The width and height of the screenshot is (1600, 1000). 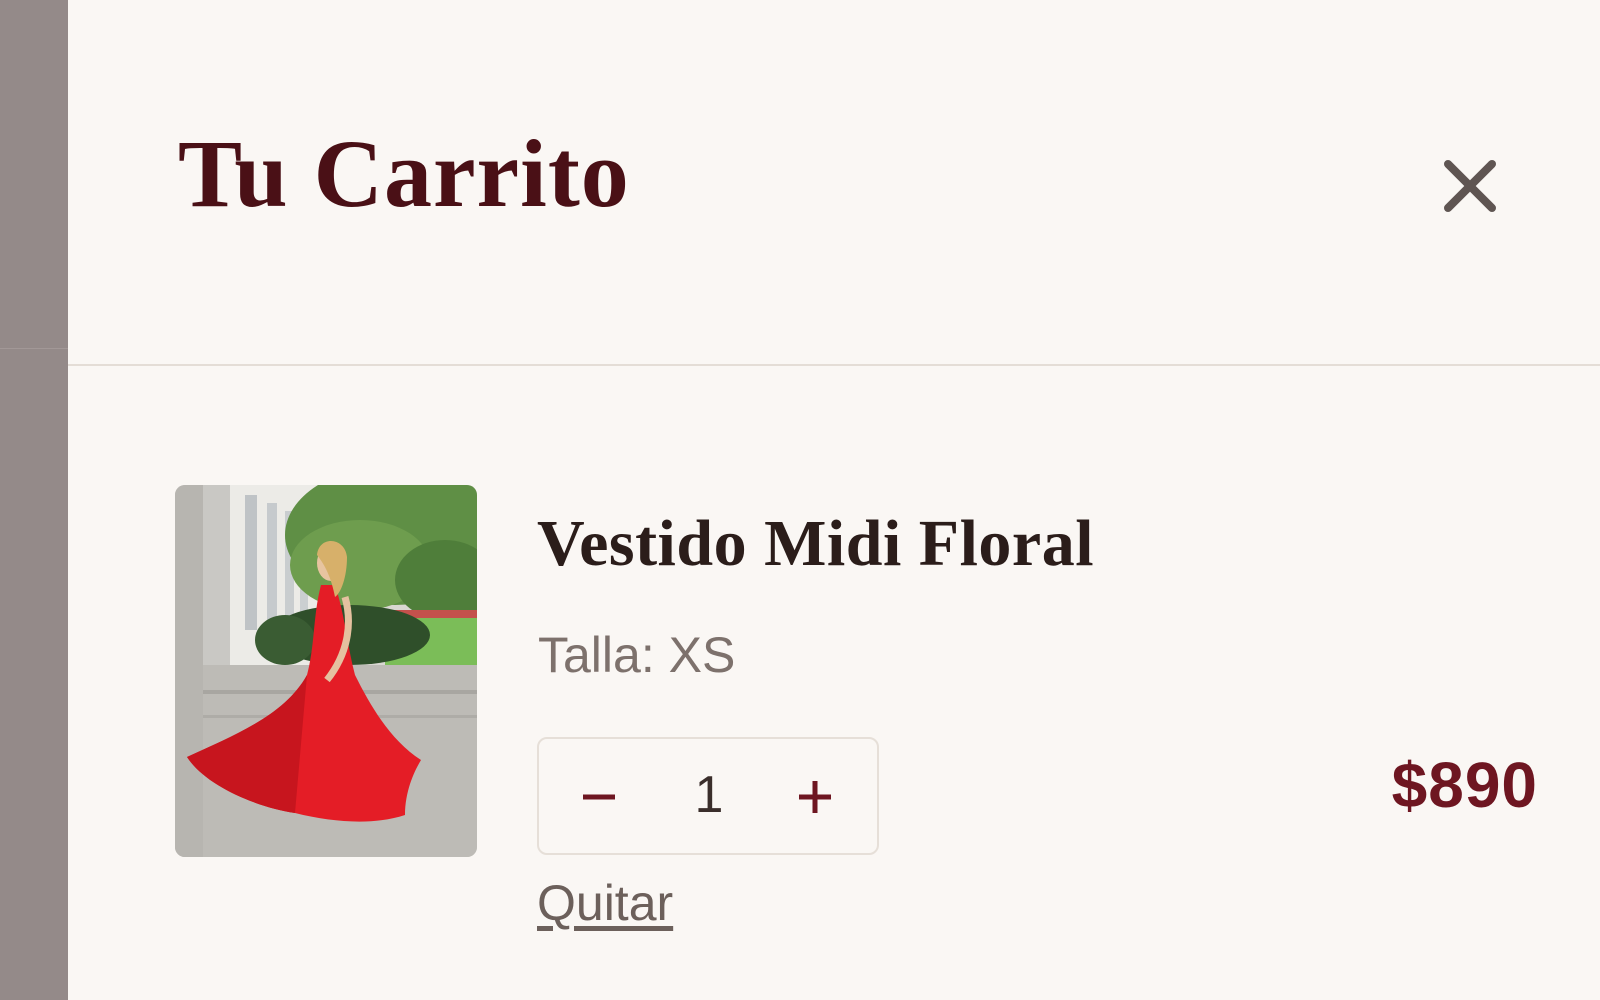 I want to click on decrease-quantity-button, so click(x=599, y=797).